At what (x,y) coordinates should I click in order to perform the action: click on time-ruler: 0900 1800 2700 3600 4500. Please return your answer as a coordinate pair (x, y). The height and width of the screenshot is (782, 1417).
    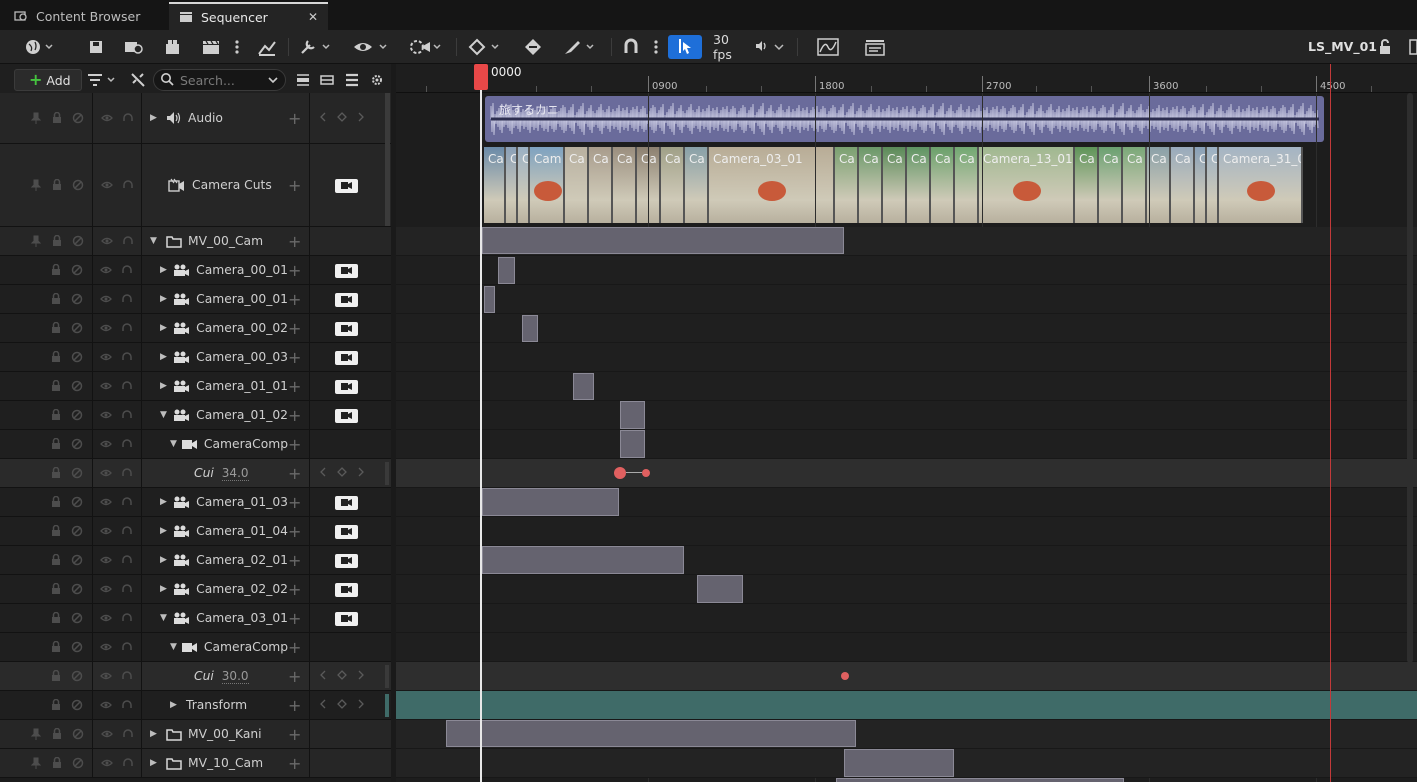
    Looking at the image, I should click on (906, 78).